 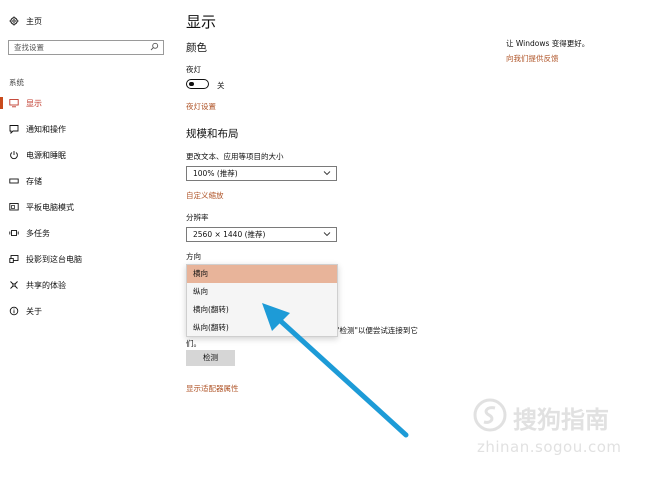 What do you see at coordinates (335, 370) in the screenshot?
I see `annotation-arrow` at bounding box center [335, 370].